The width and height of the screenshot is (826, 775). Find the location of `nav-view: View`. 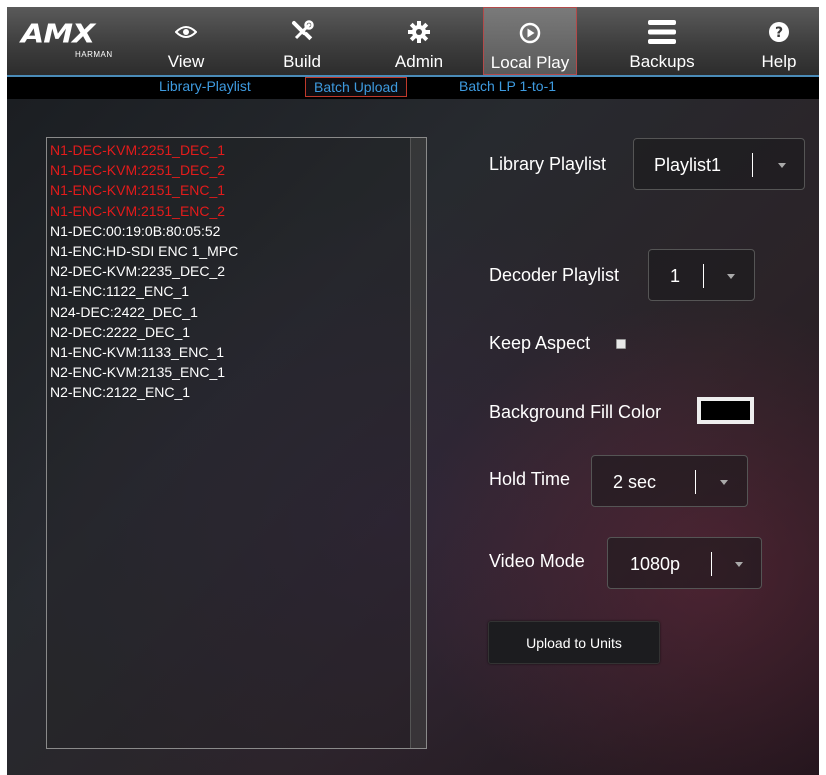

nav-view: View is located at coordinates (186, 41).